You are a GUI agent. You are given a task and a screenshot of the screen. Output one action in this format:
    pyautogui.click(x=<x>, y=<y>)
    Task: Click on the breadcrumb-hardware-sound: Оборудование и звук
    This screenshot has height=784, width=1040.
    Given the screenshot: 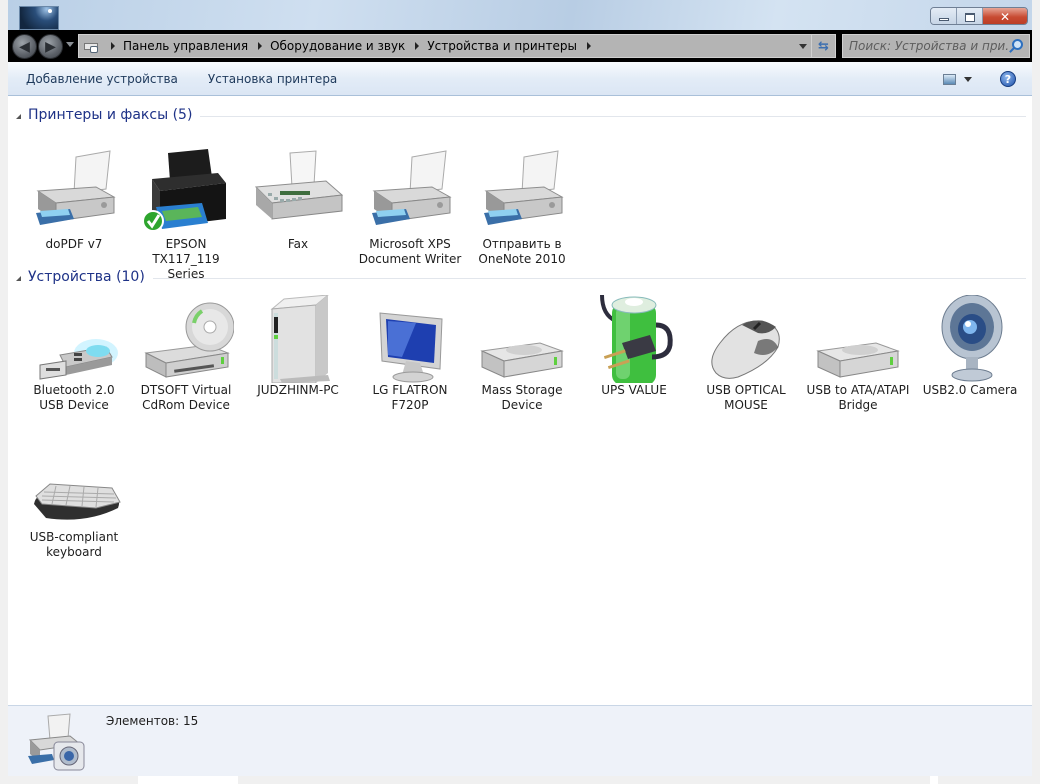 What is the action you would take?
    pyautogui.click(x=337, y=46)
    